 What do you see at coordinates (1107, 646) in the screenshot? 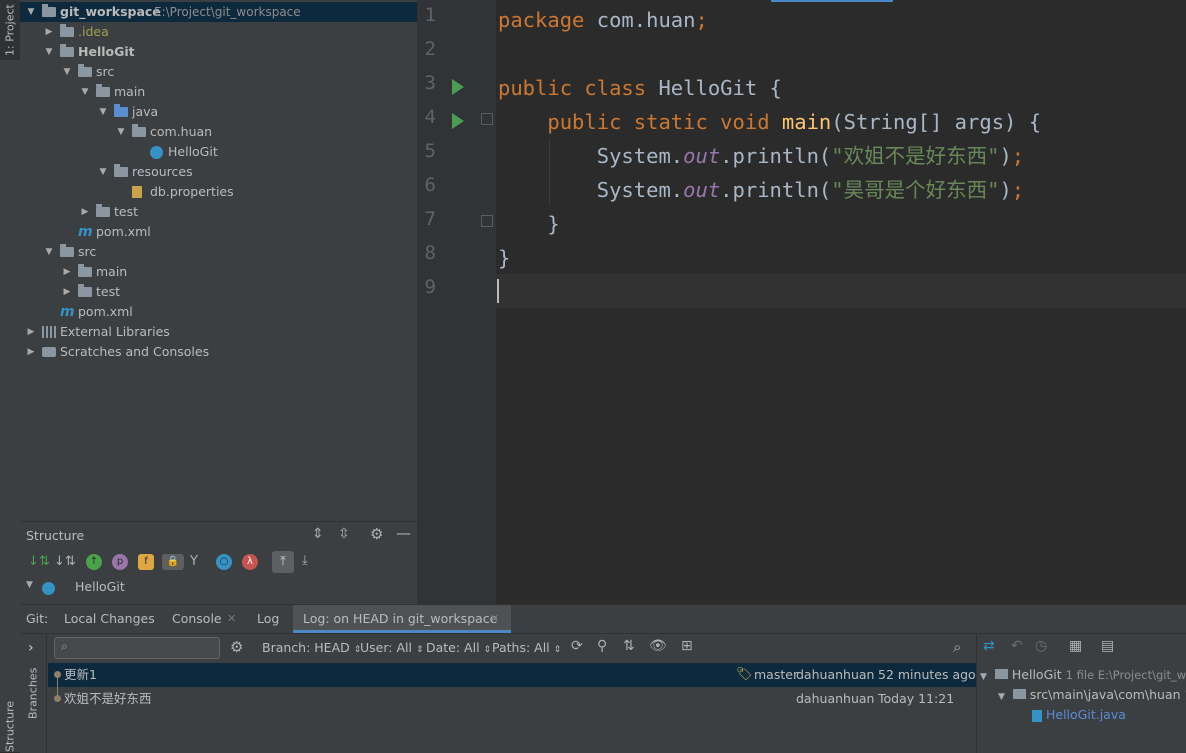
I see `preview-diff-icon: ▤` at bounding box center [1107, 646].